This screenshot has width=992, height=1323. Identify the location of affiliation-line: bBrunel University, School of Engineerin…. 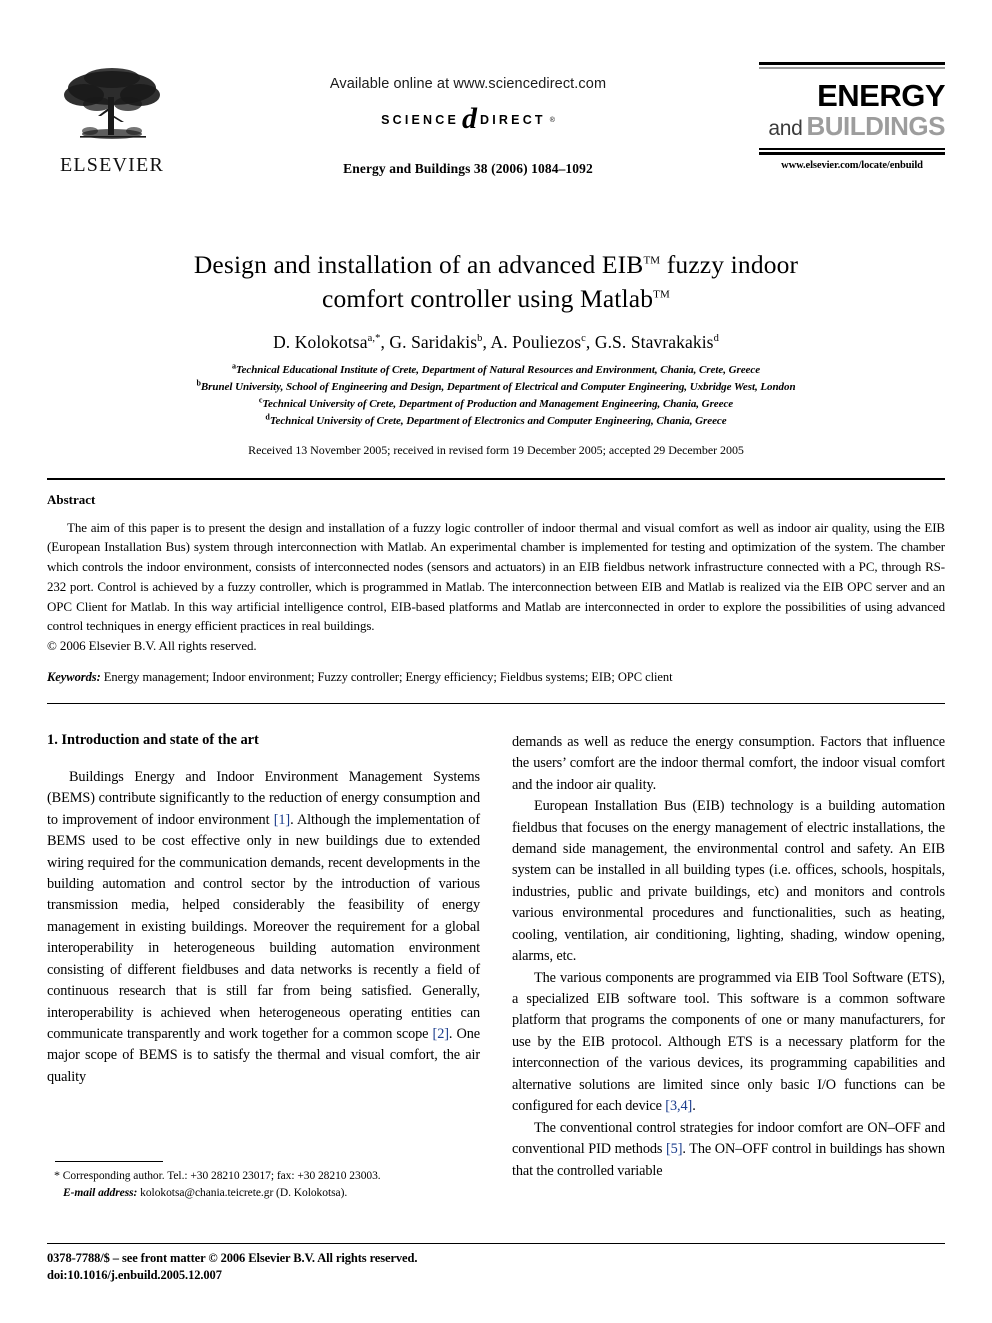
(496, 387).